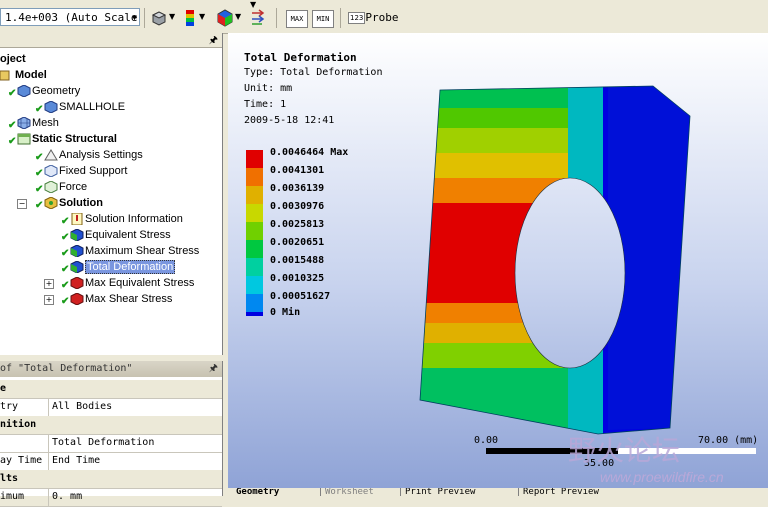 The height and width of the screenshot is (507, 768). I want to click on model-hole, so click(570, 273).